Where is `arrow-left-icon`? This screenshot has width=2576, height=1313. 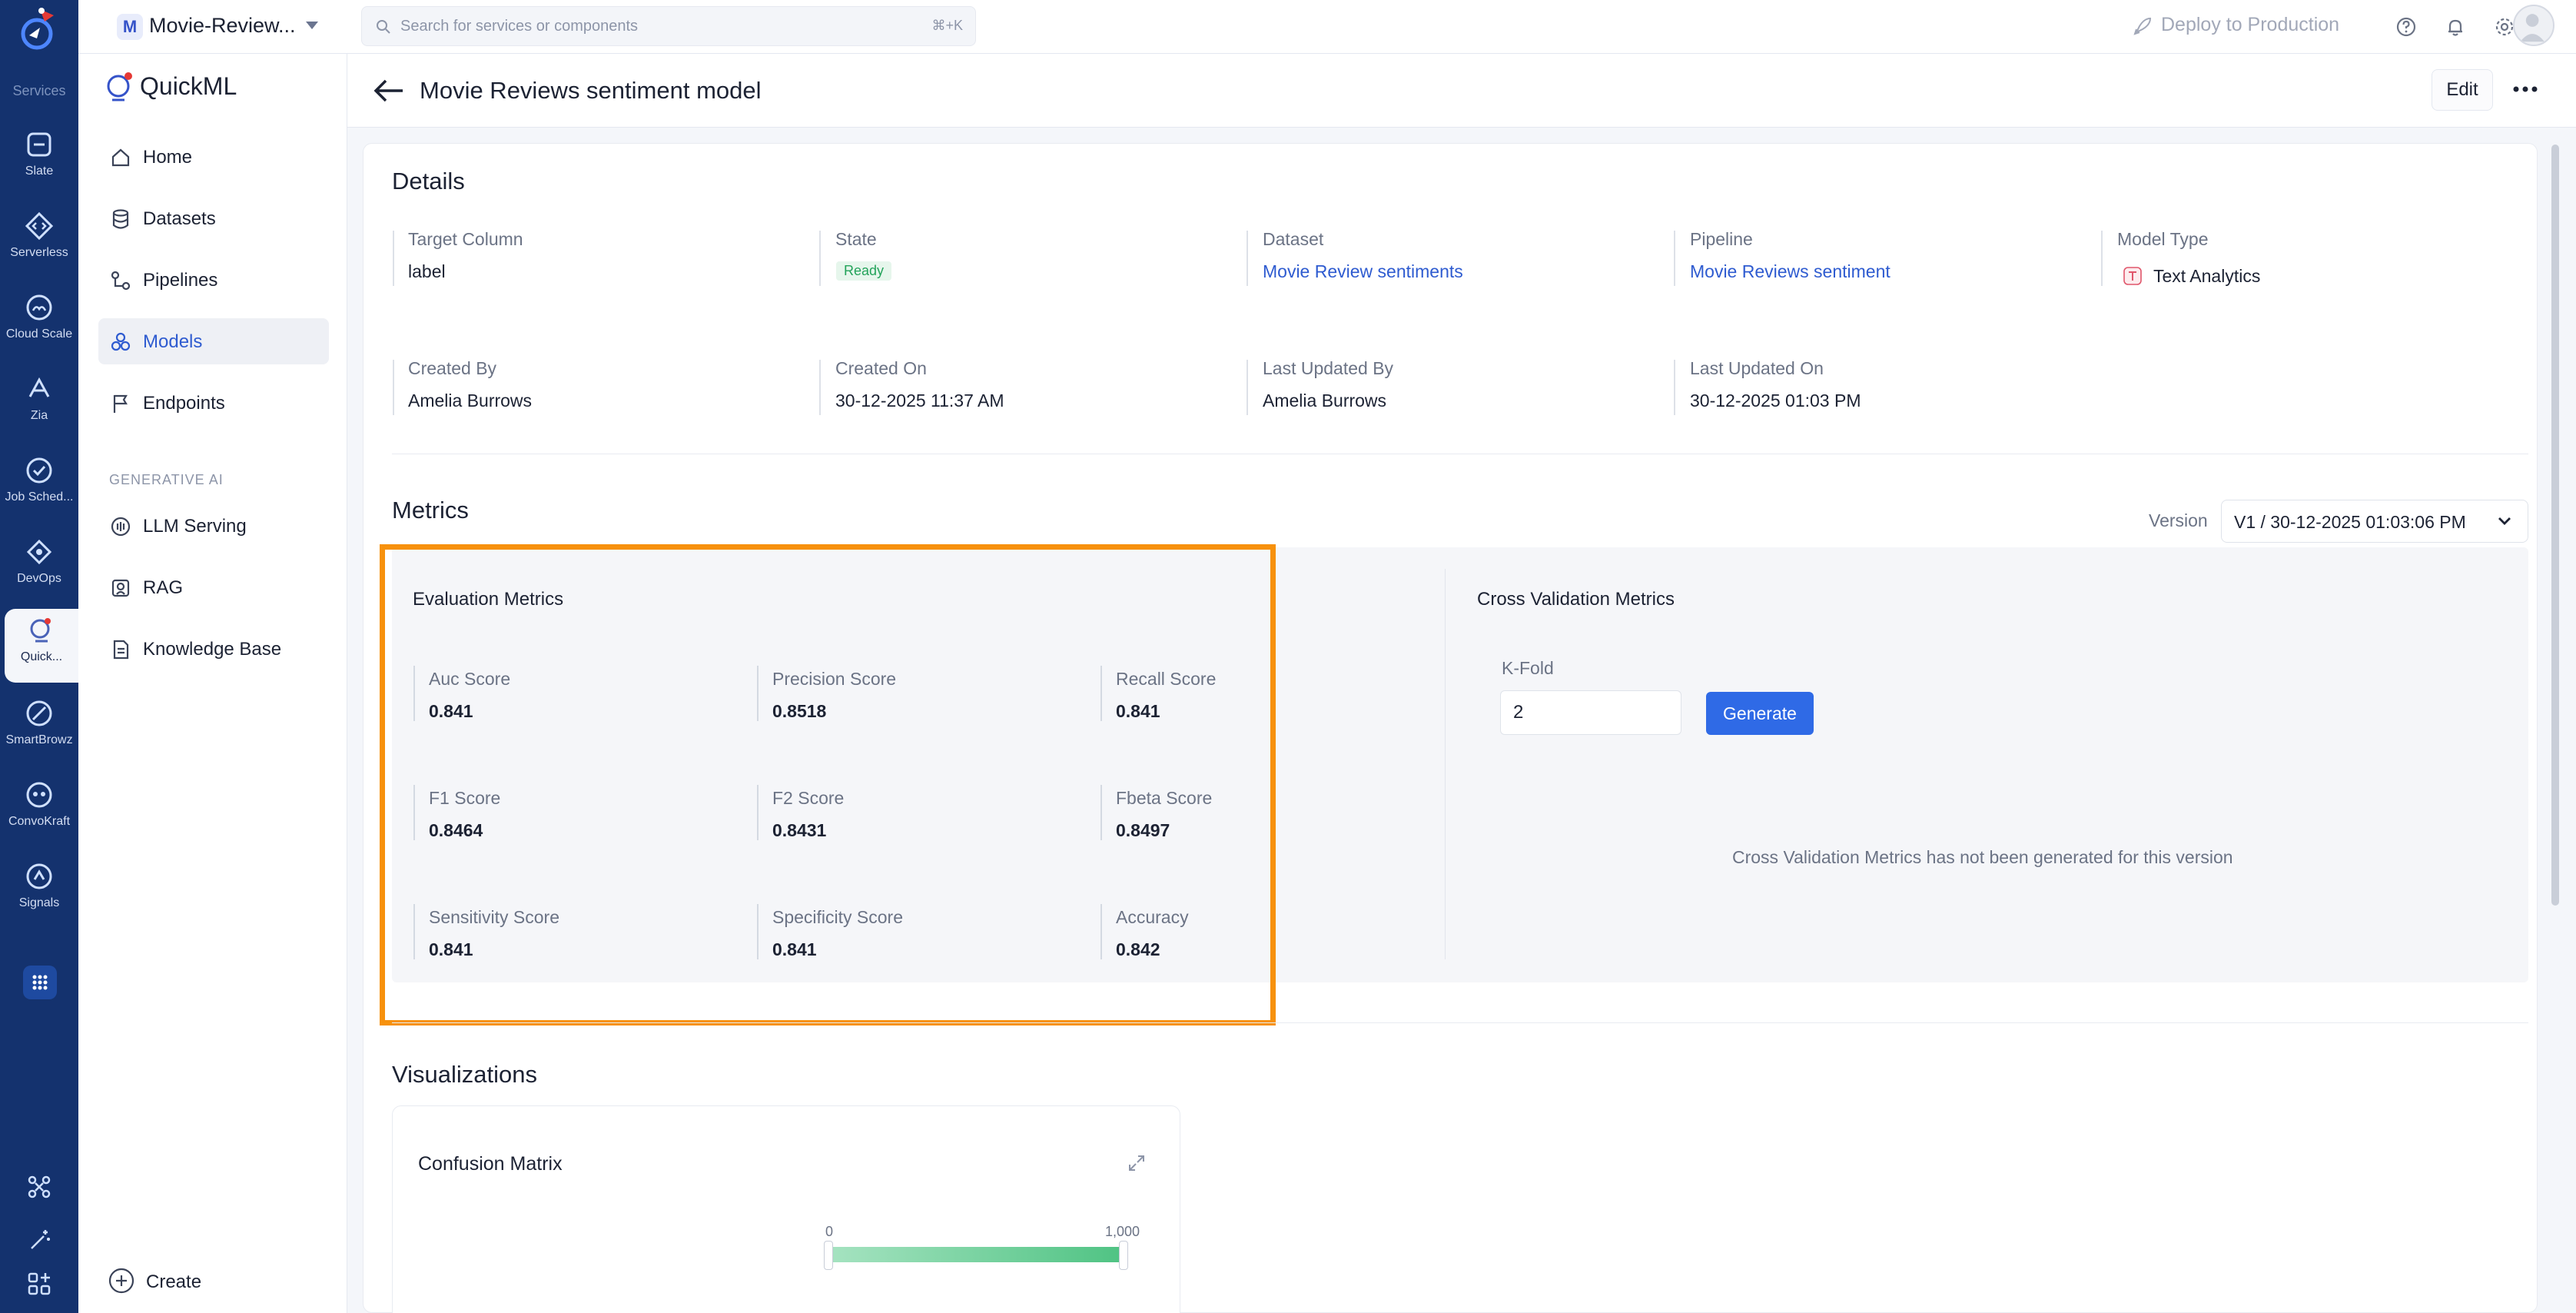
arrow-left-icon is located at coordinates (389, 91).